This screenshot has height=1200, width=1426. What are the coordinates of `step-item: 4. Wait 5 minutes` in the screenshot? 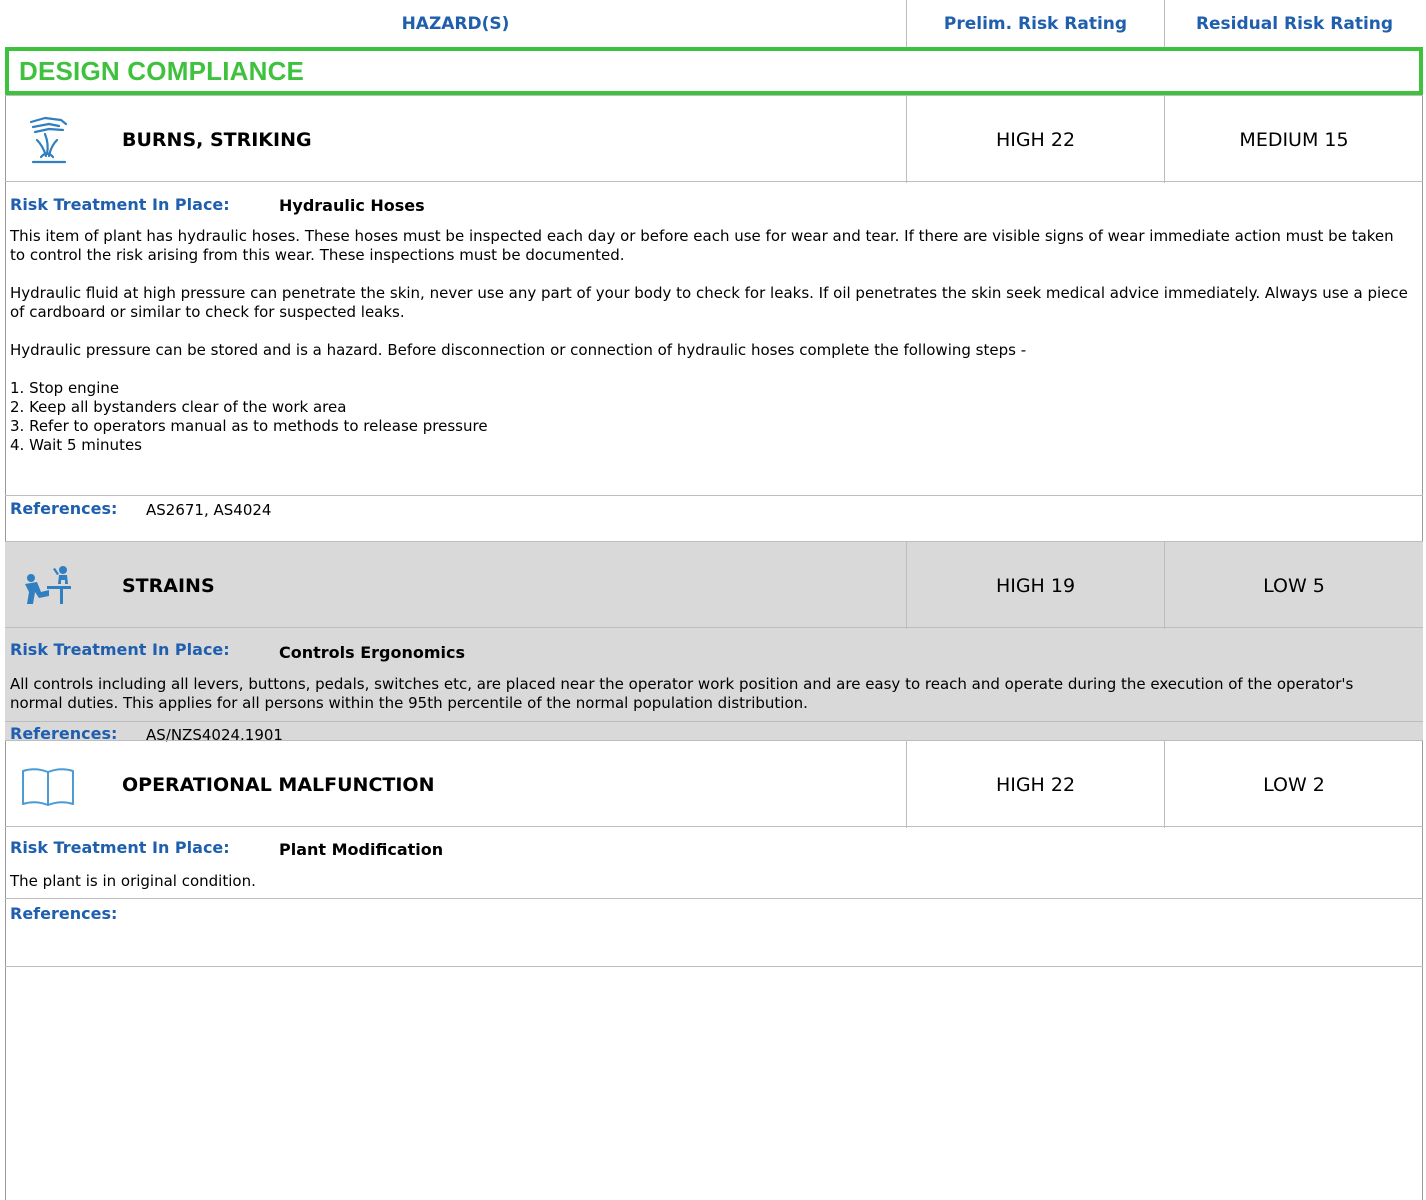 It's located at (76, 445).